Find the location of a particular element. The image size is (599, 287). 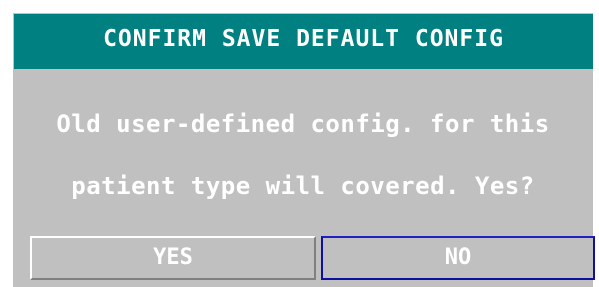

dialog-title: CONFIRM SAVE DEFAULT CONFIG is located at coordinates (303, 39).